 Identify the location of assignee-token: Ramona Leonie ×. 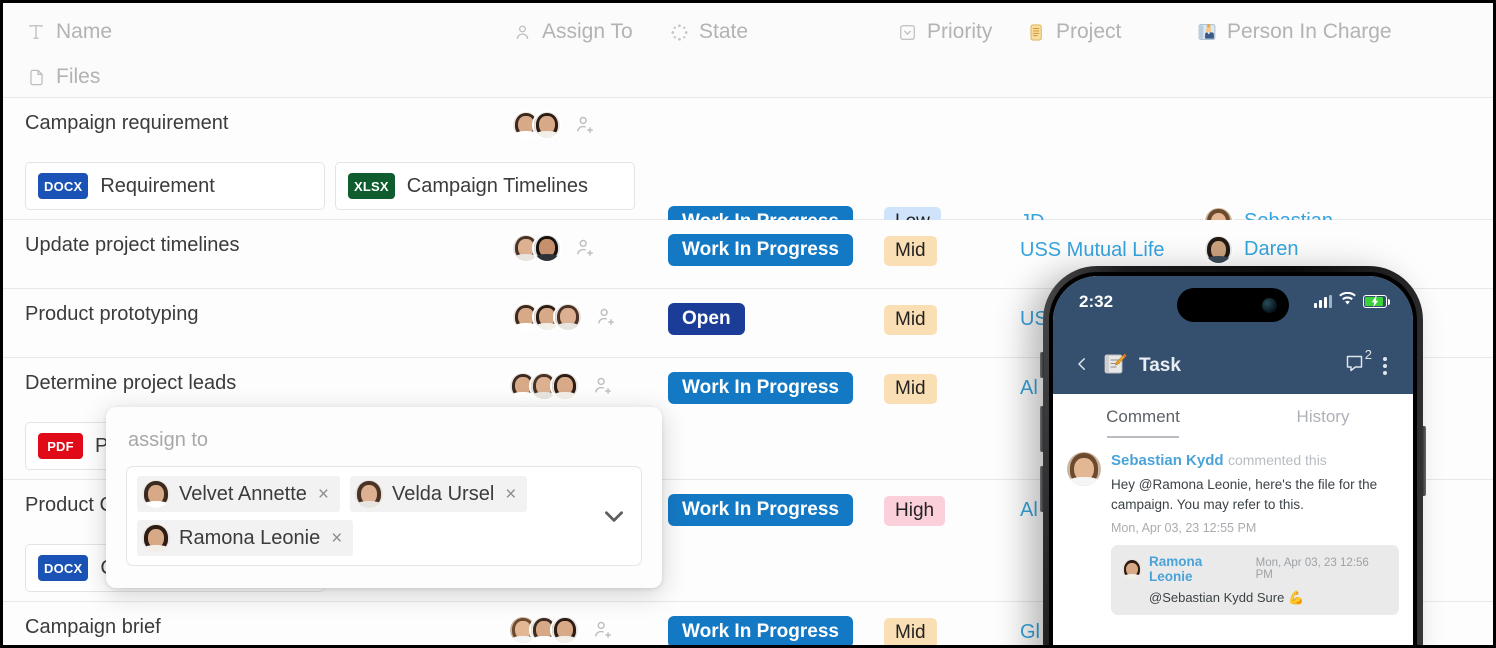
(245, 538).